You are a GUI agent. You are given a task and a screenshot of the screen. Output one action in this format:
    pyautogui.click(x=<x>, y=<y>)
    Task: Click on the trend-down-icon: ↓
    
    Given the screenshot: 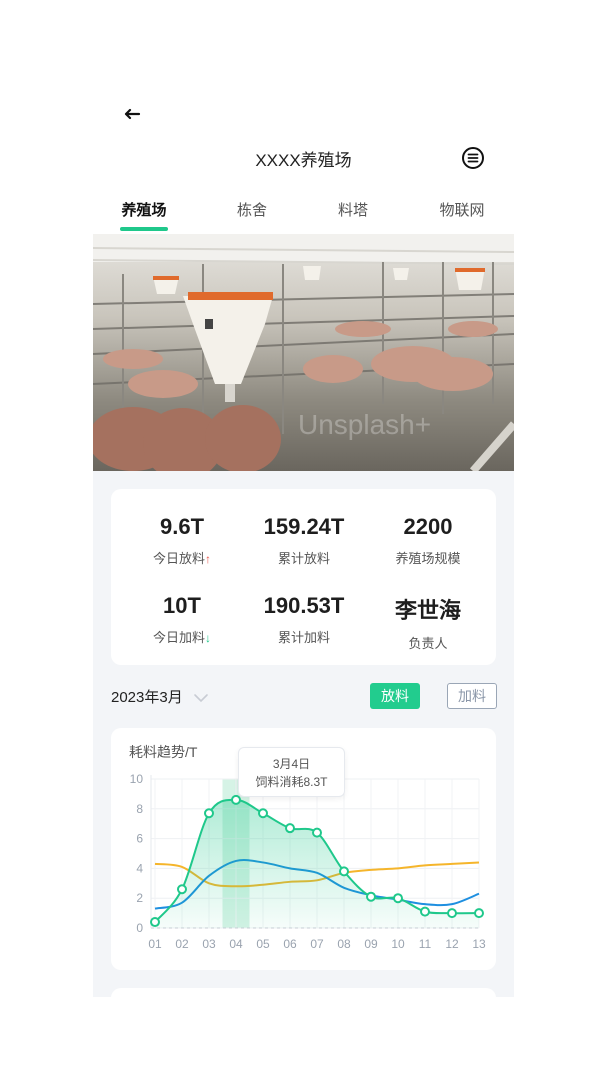 What is the action you would take?
    pyautogui.click(x=208, y=638)
    